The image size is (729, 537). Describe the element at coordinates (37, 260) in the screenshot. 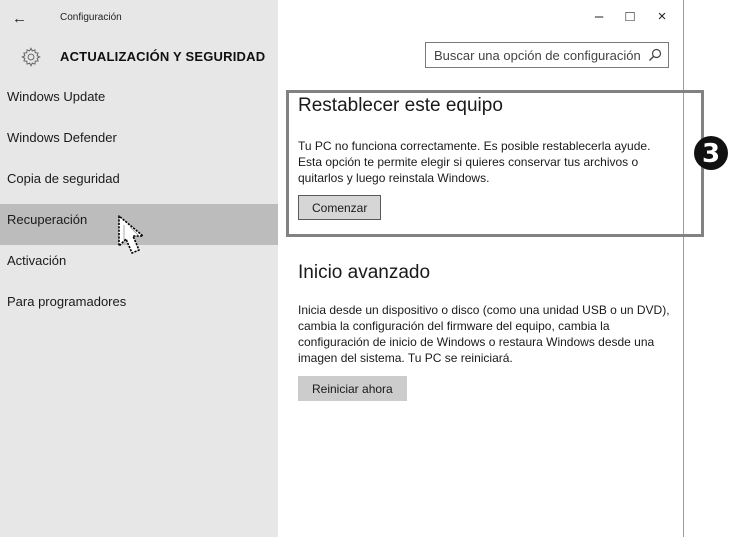

I see `sidebar-item-label: Activación` at that location.